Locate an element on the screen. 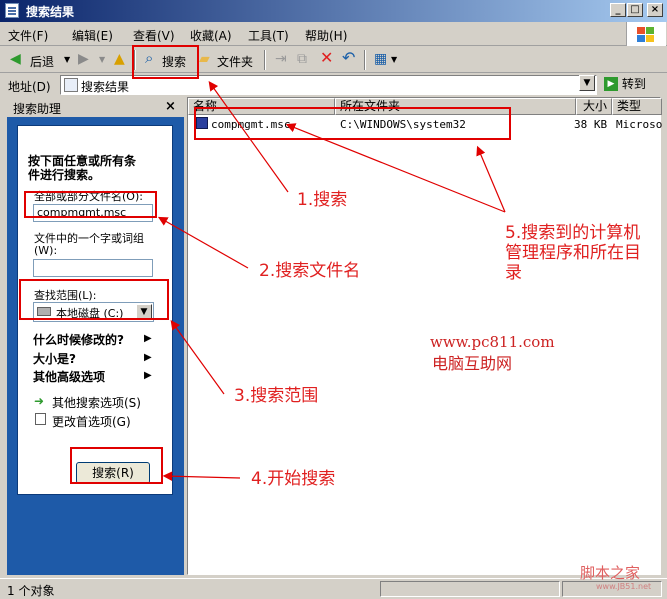  address-dropdown-icon: ▼ is located at coordinates (587, 83).